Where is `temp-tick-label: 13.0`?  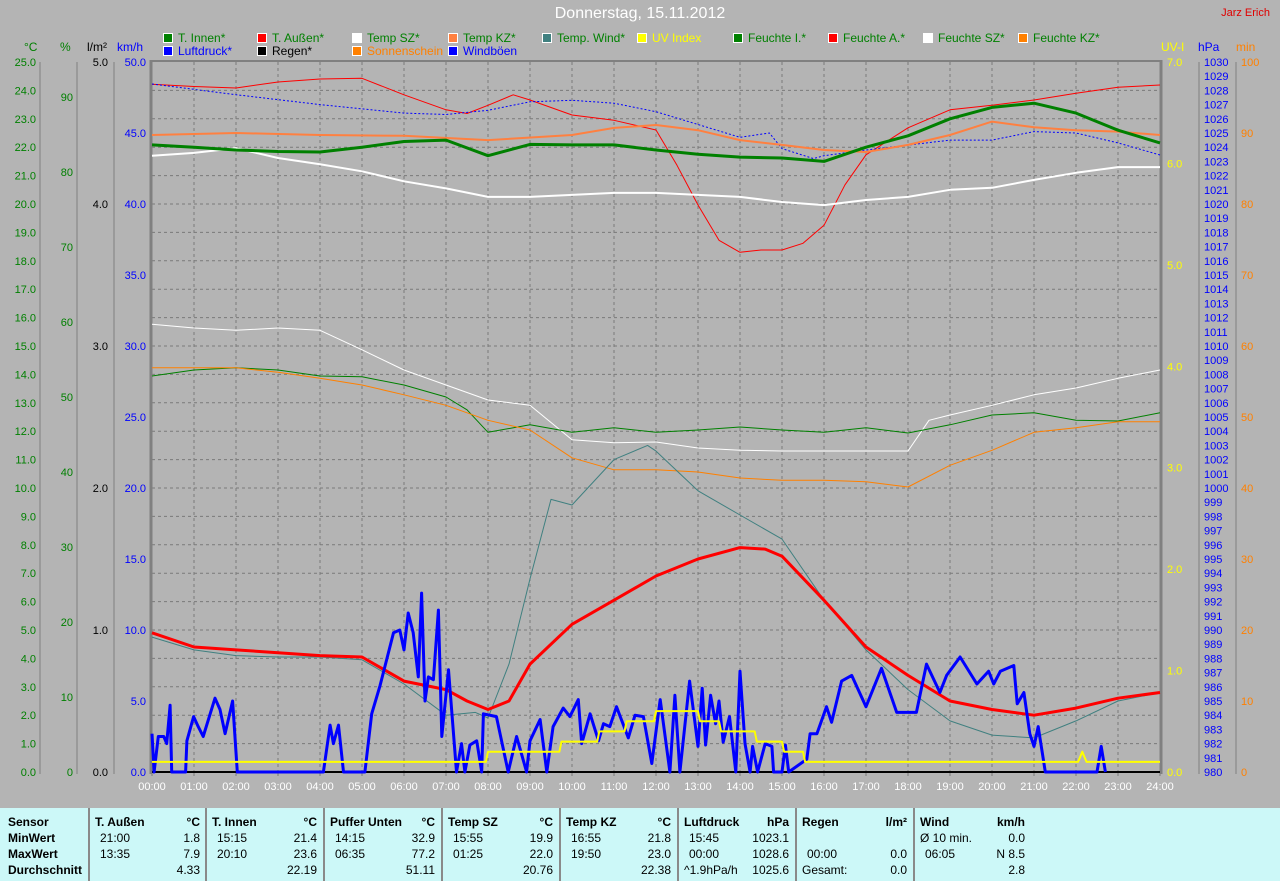 temp-tick-label: 13.0 is located at coordinates (25, 404).